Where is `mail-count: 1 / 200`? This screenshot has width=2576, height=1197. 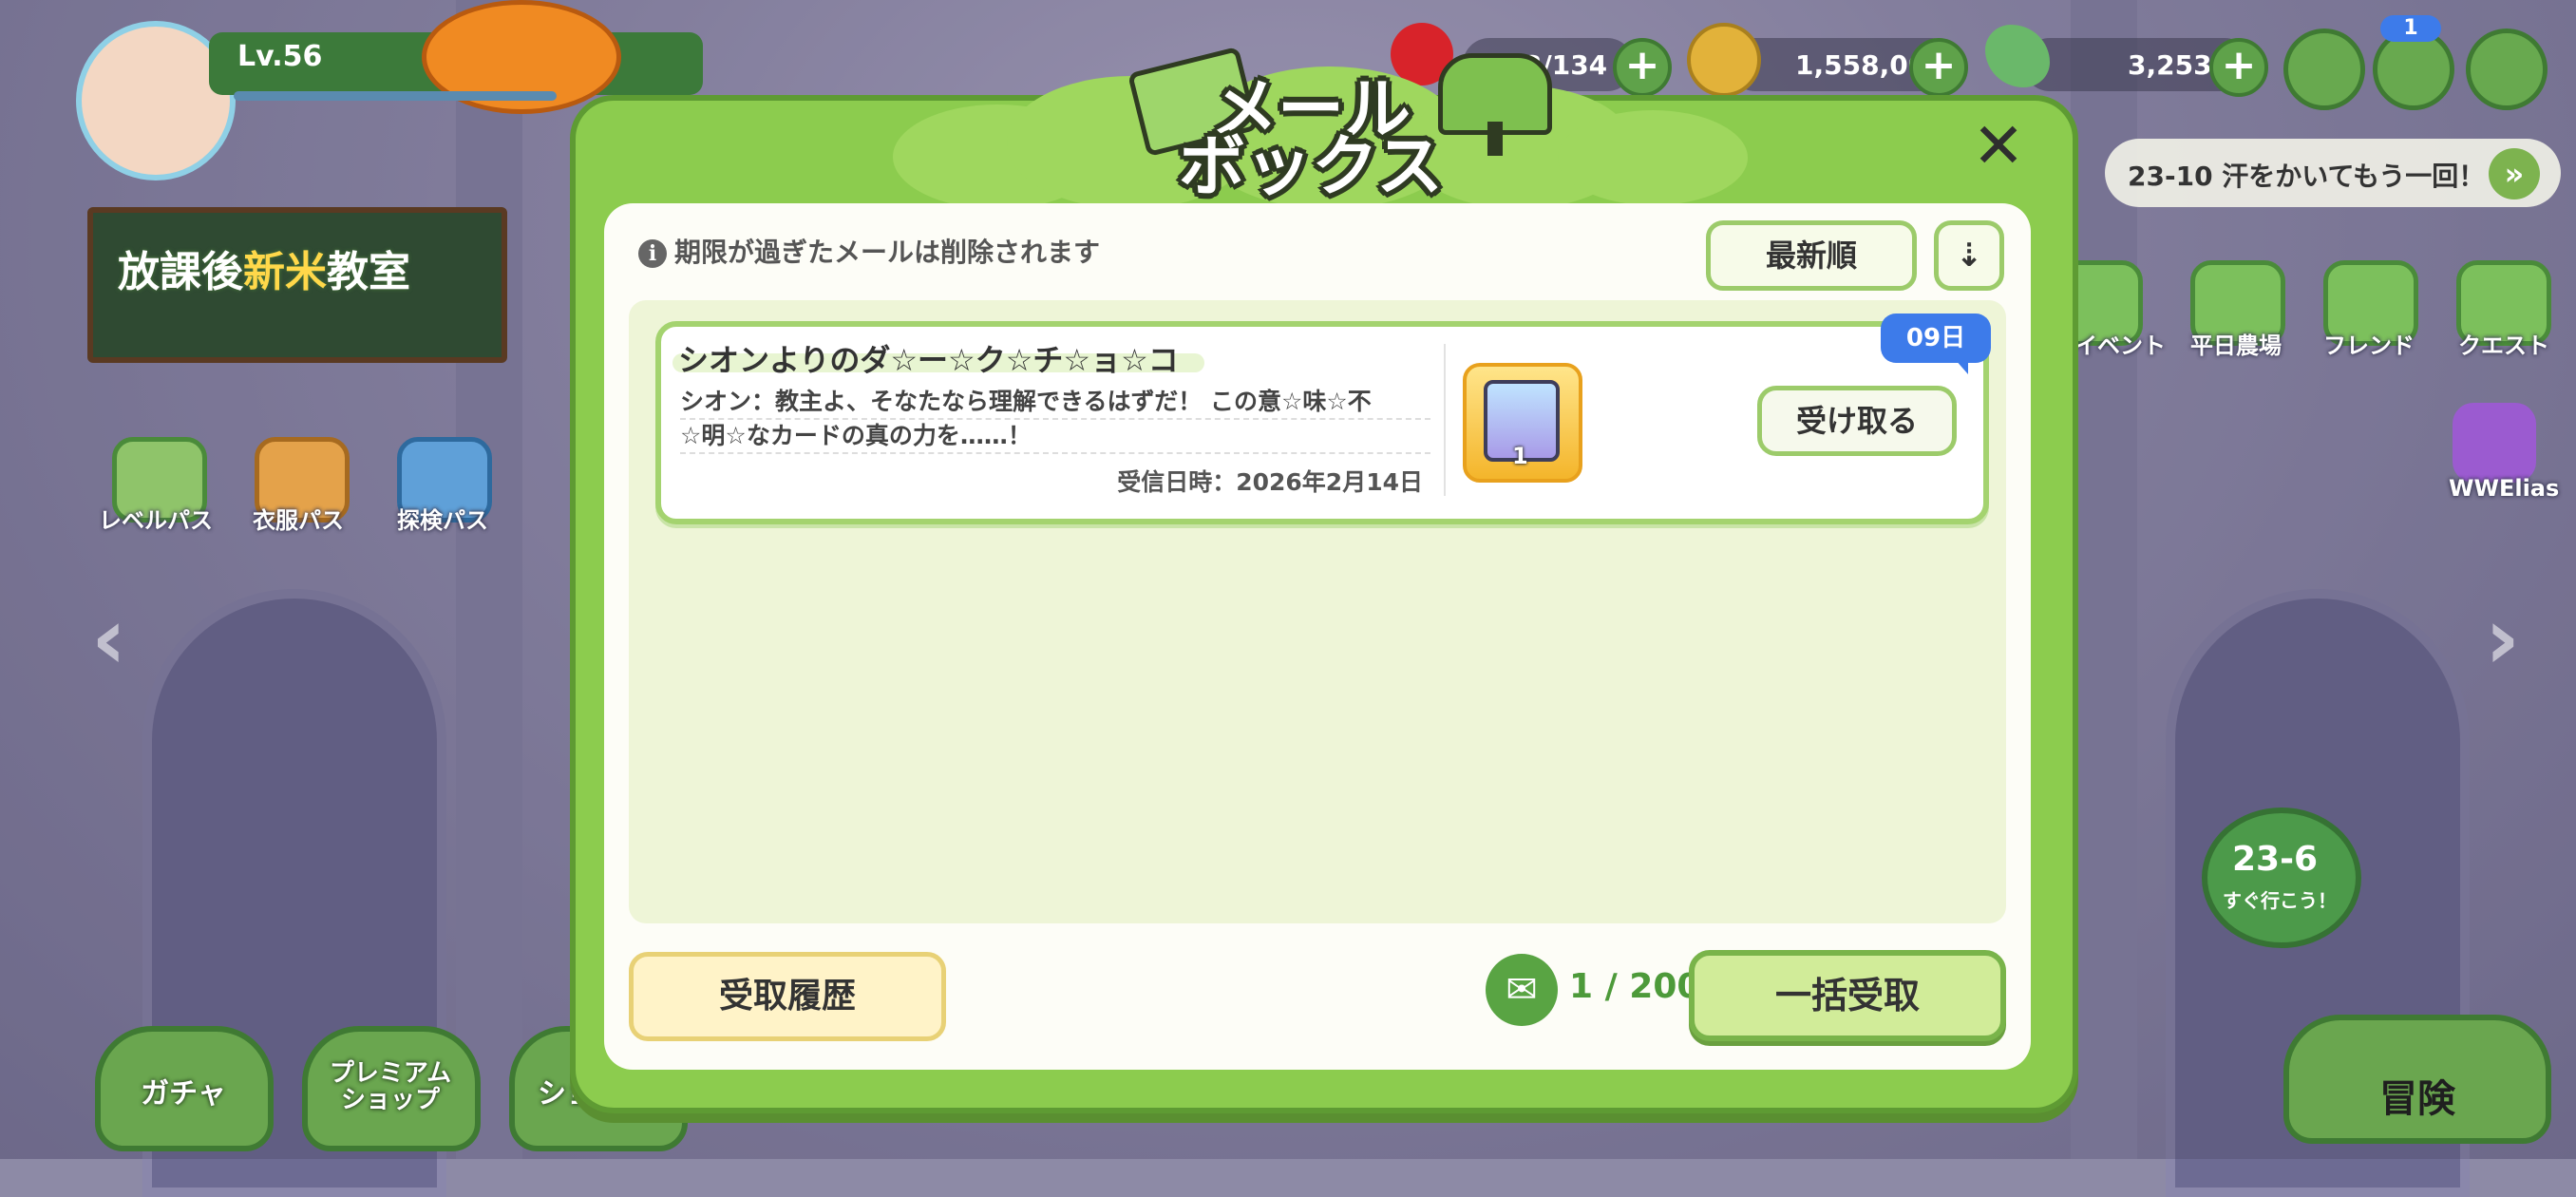
mail-count: 1 / 200 is located at coordinates (1635, 986).